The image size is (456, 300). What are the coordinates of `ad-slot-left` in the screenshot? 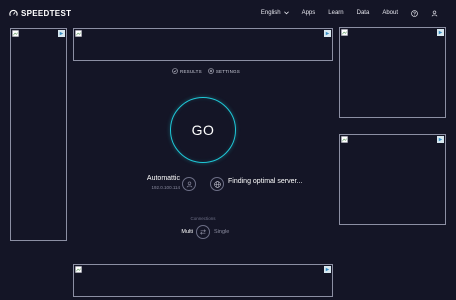 It's located at (38, 134).